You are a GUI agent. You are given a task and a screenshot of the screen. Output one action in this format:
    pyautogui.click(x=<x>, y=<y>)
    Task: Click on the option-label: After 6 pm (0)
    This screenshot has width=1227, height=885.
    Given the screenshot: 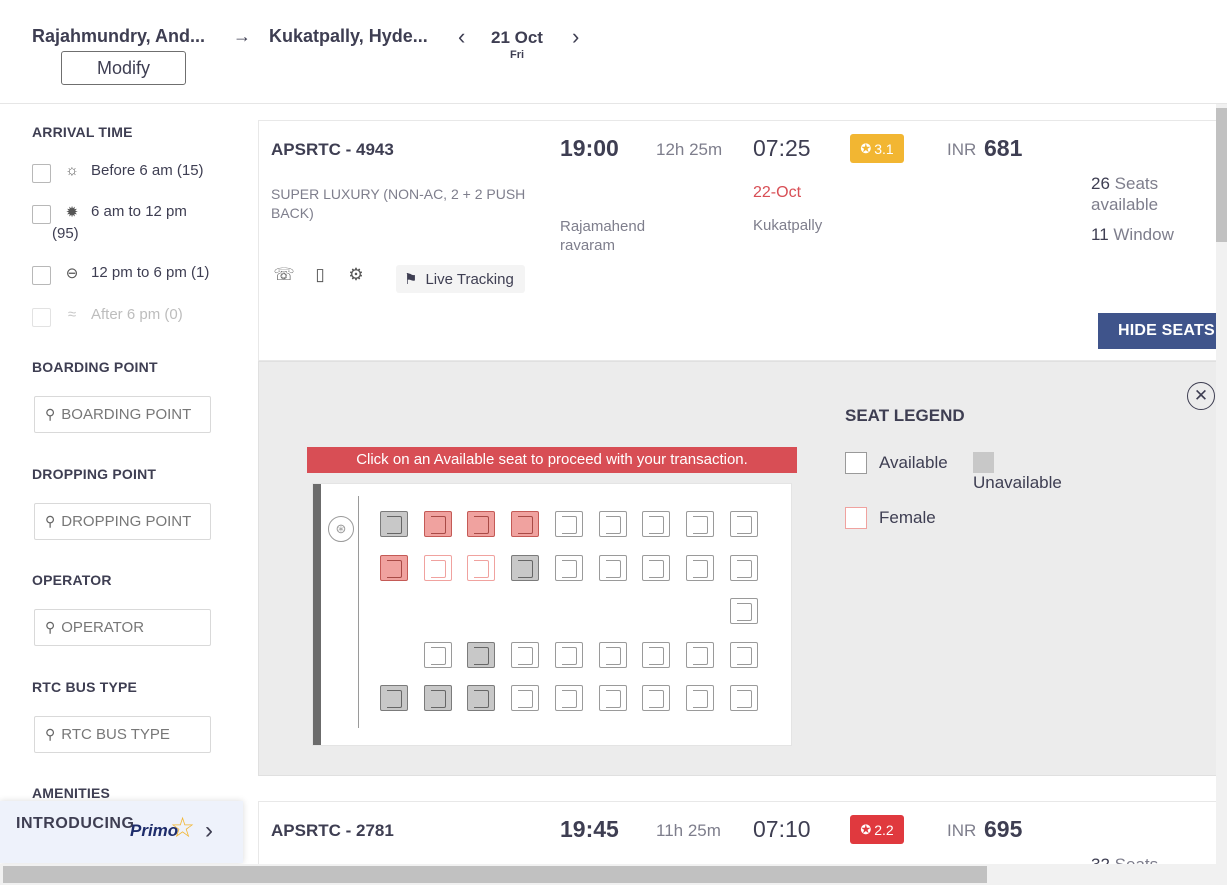 What is the action you would take?
    pyautogui.click(x=137, y=314)
    